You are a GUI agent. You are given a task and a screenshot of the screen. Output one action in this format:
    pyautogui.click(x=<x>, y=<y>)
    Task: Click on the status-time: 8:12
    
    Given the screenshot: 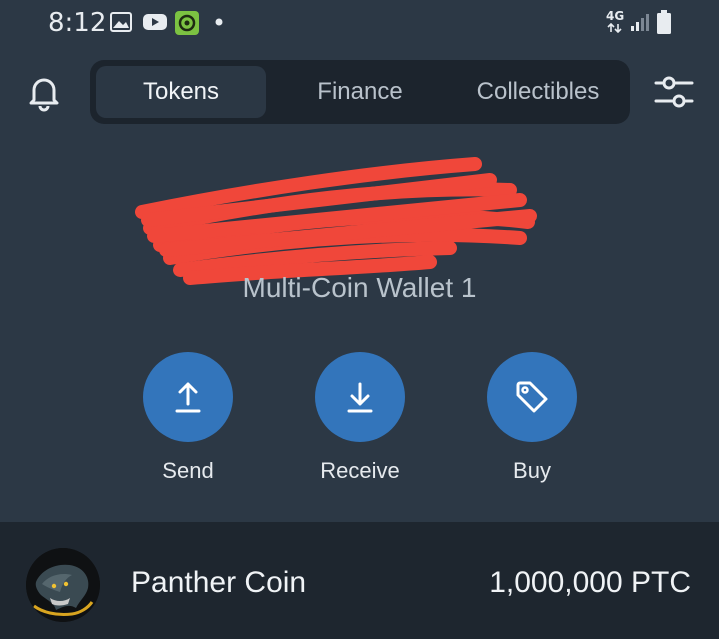 What is the action you would take?
    pyautogui.click(x=77, y=23)
    